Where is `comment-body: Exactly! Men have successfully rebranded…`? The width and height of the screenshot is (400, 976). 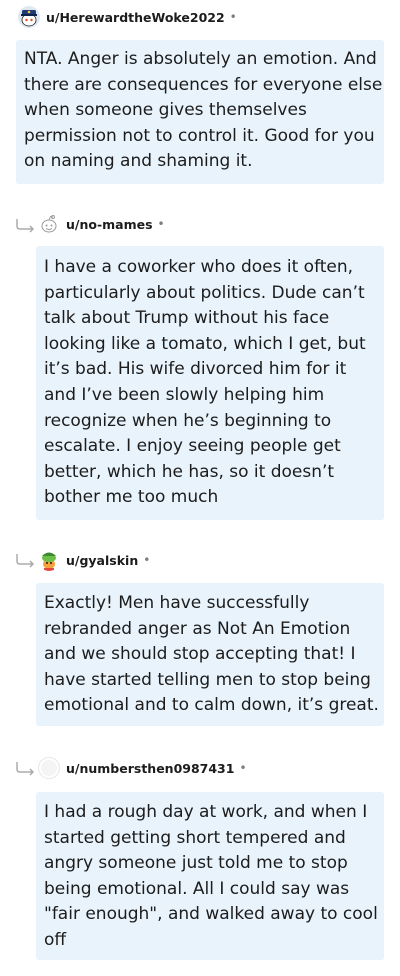
comment-body: Exactly! Men have successfully rebranded… is located at coordinates (210, 654).